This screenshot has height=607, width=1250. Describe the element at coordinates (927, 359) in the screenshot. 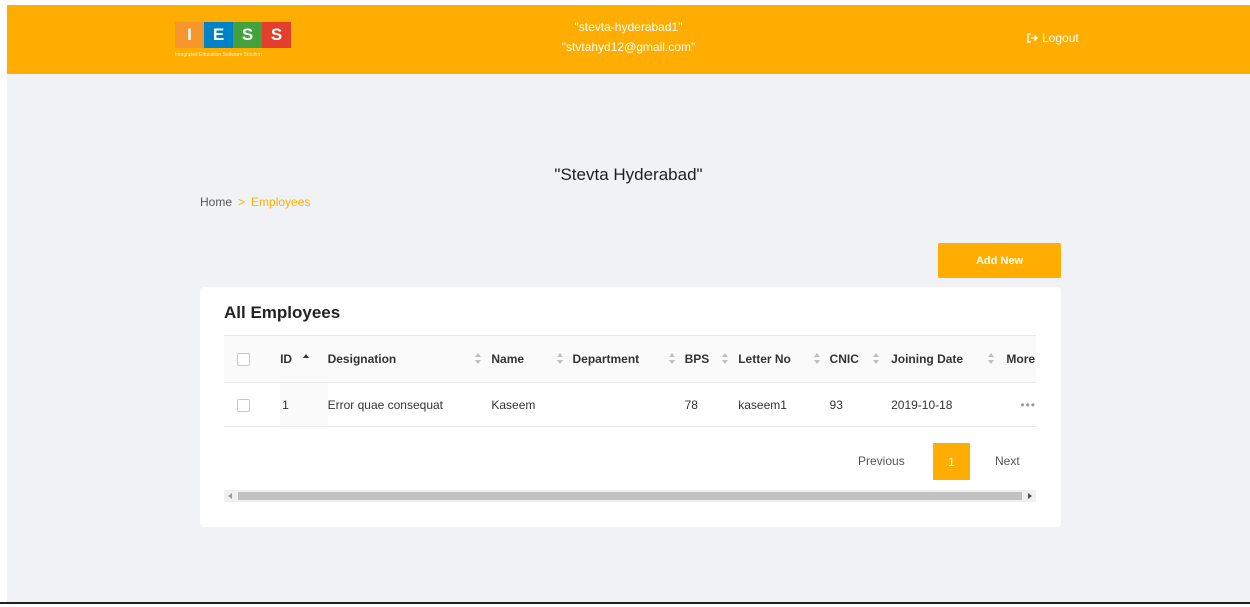

I see `column-label: Joining Date` at that location.